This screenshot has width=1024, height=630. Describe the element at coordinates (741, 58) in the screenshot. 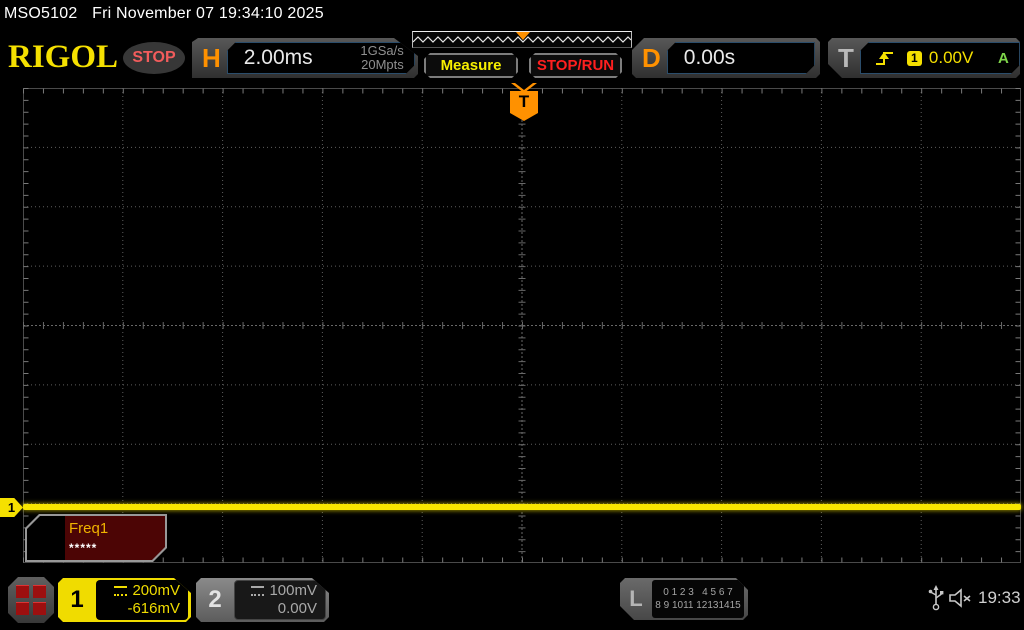

I see `delay-display: 0.00s` at that location.